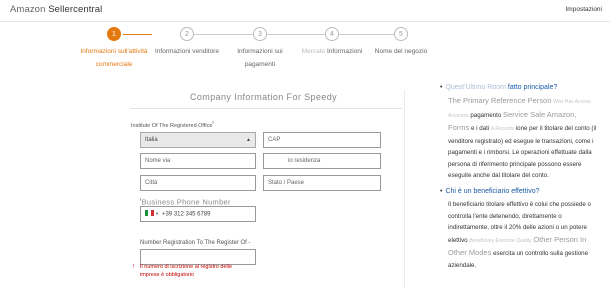  What do you see at coordinates (149, 213) in the screenshot?
I see `italy-flag-icon` at bounding box center [149, 213].